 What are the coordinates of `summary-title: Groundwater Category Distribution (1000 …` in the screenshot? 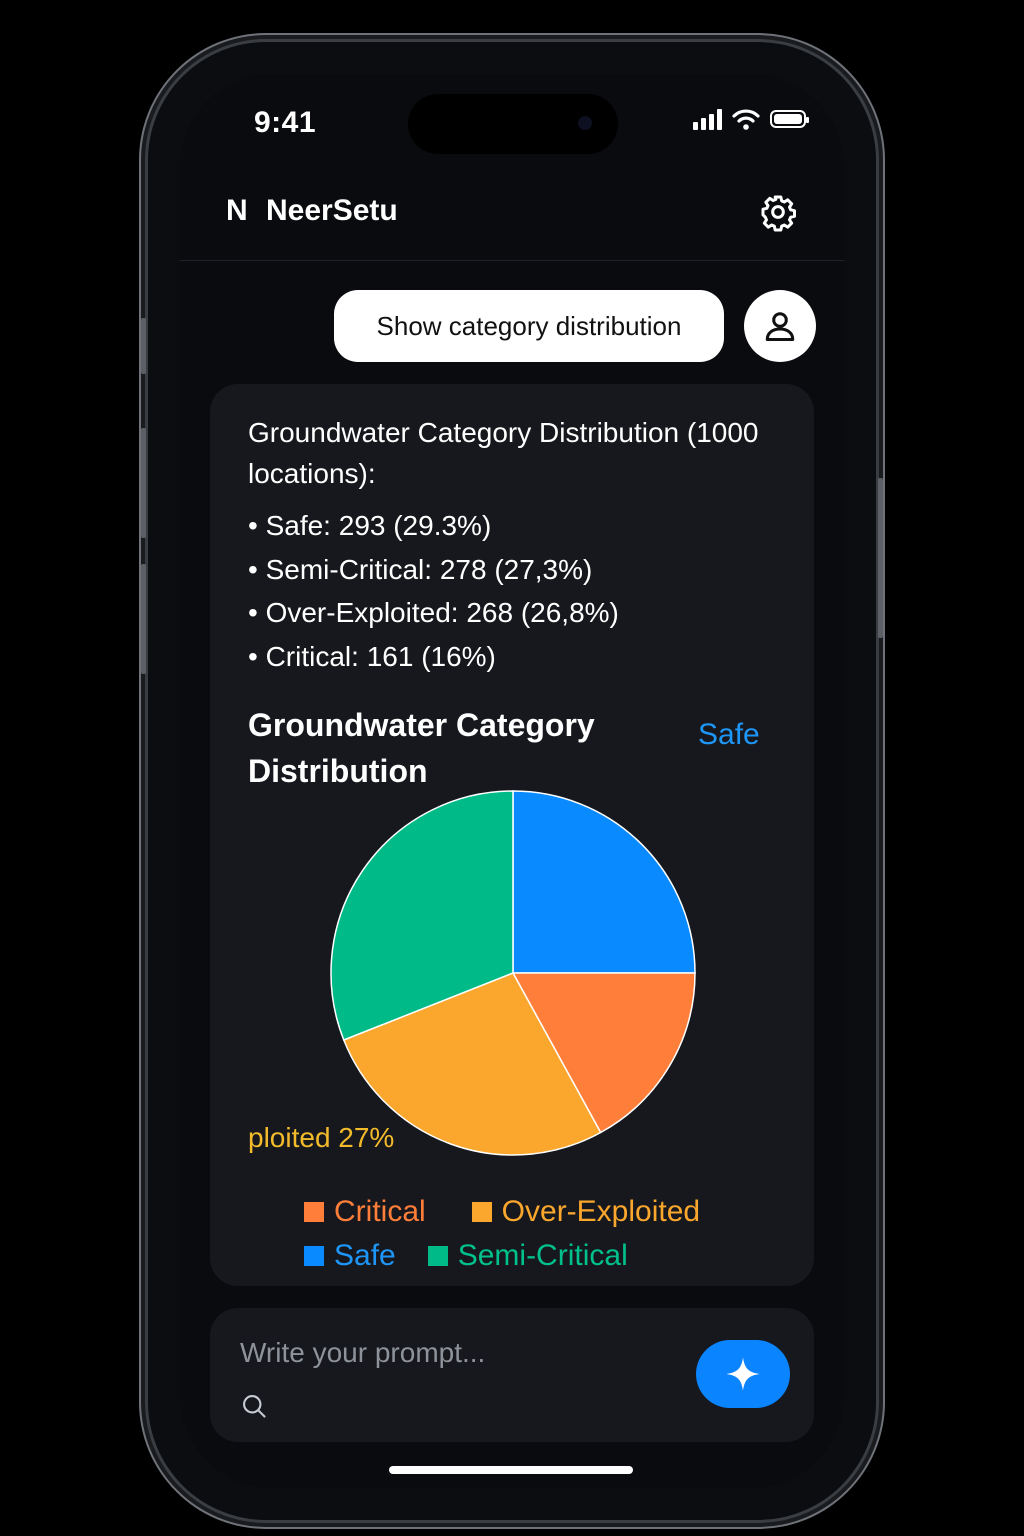 It's located at (503, 453).